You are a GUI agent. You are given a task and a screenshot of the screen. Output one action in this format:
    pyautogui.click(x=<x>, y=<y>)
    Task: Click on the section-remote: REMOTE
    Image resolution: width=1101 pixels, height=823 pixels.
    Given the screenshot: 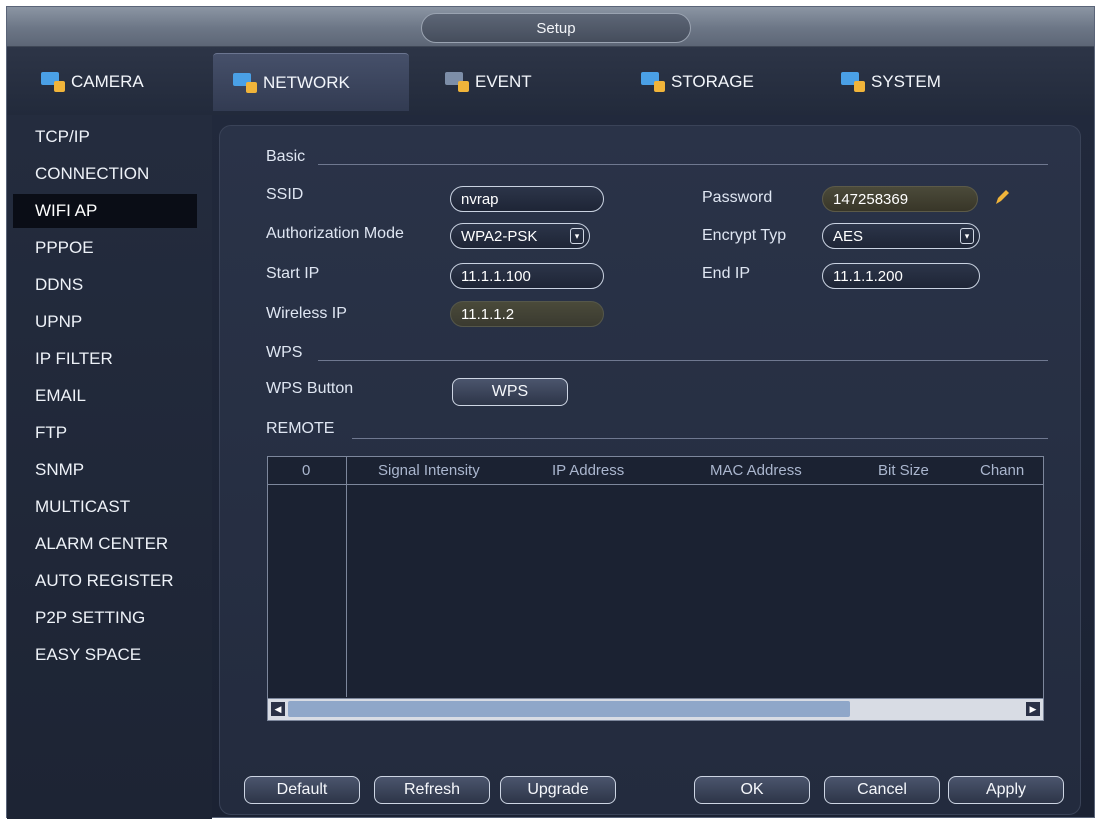 What is the action you would take?
    pyautogui.click(x=300, y=428)
    